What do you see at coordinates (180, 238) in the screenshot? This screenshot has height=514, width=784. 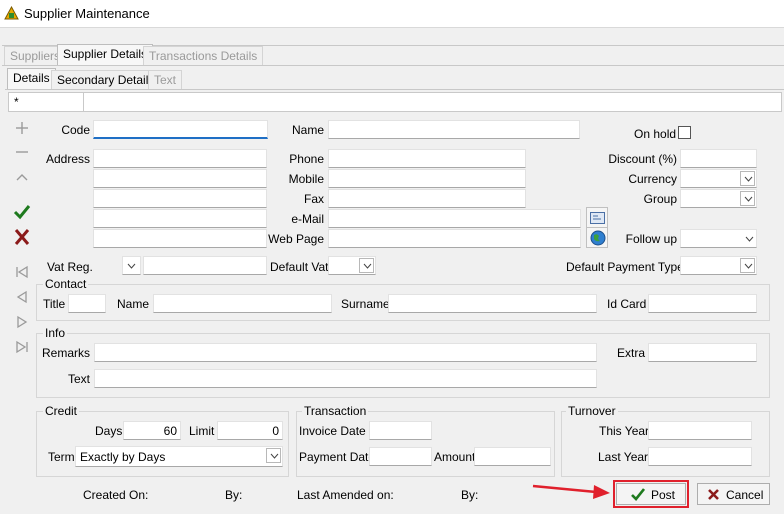 I see `address-line-5-field` at bounding box center [180, 238].